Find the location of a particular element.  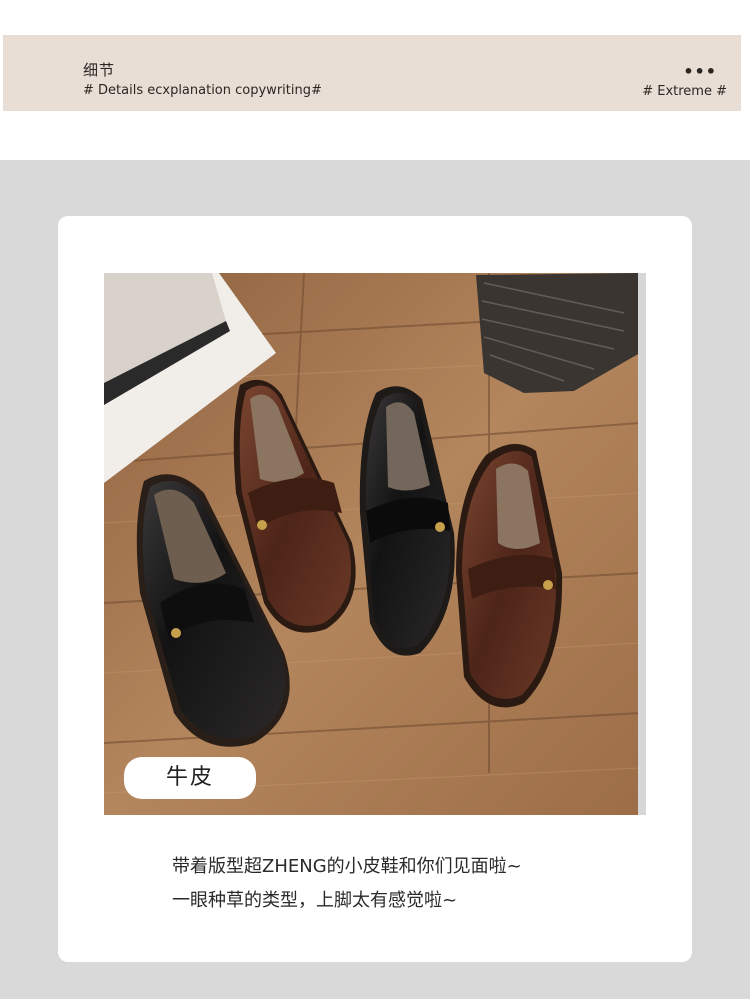

material-badge: 牛皮 is located at coordinates (190, 778).